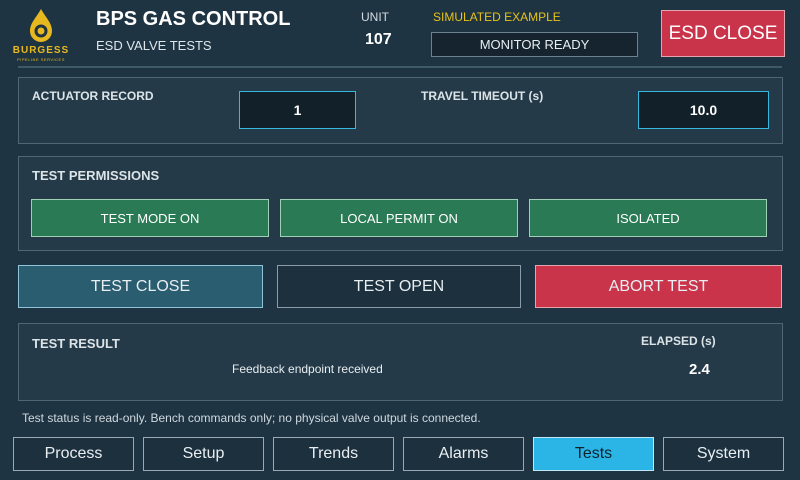 Image resolution: width=800 pixels, height=480 pixels. I want to click on burgess-logo: BURGESS PIPELINE SERVICES, so click(41, 34).